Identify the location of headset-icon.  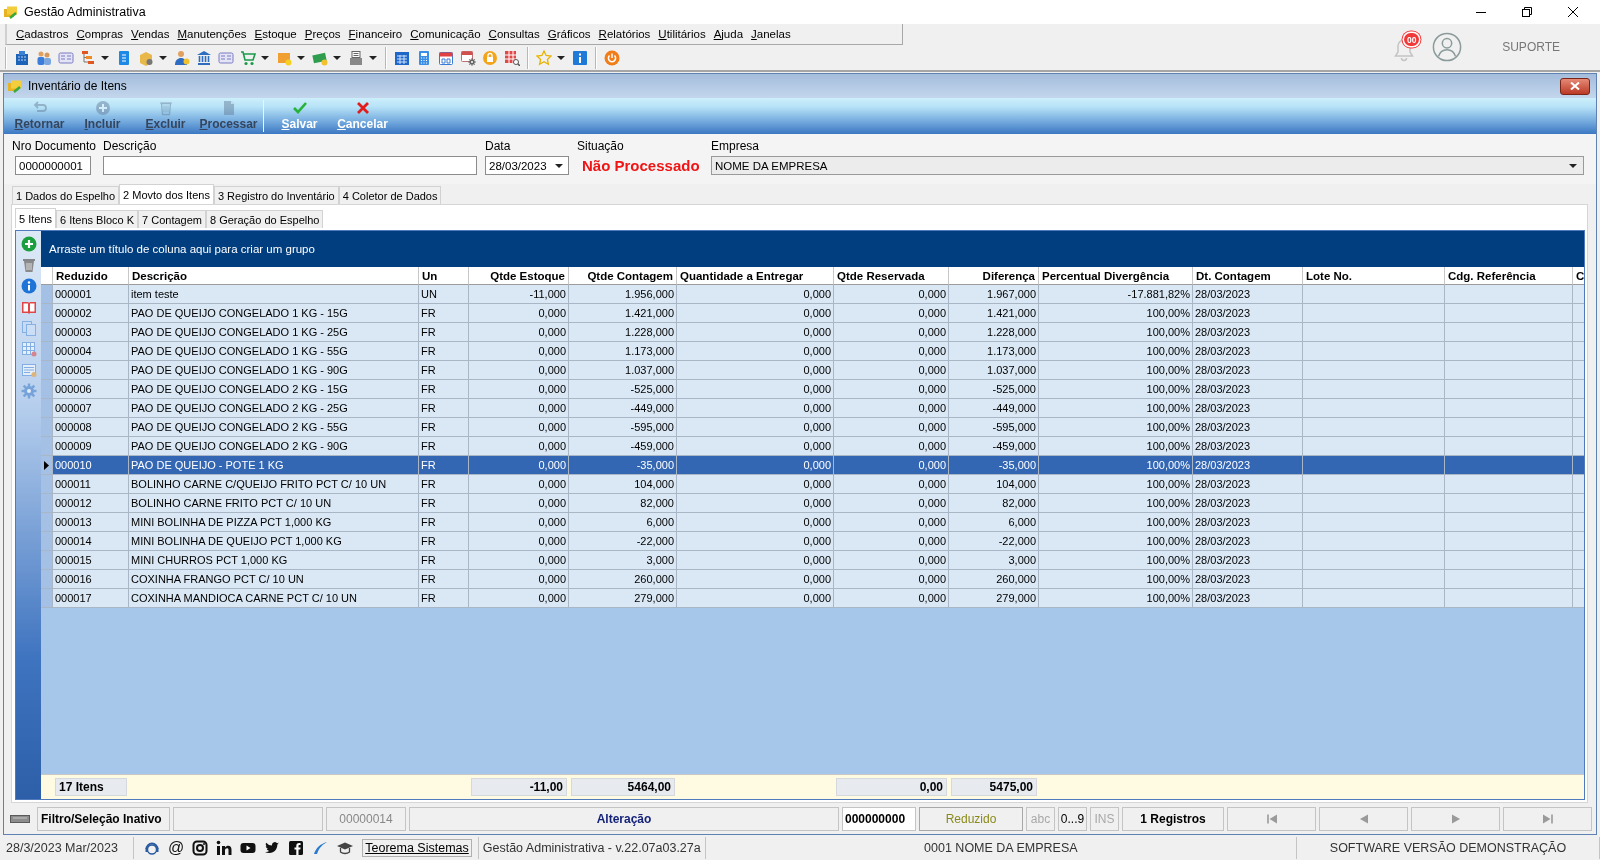
(152, 848).